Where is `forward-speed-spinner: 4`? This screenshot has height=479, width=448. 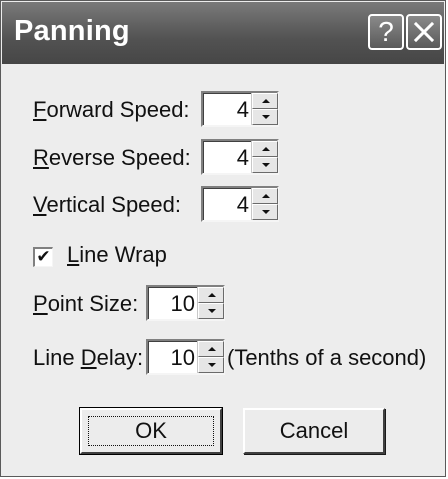
forward-speed-spinner: 4 is located at coordinates (240, 109).